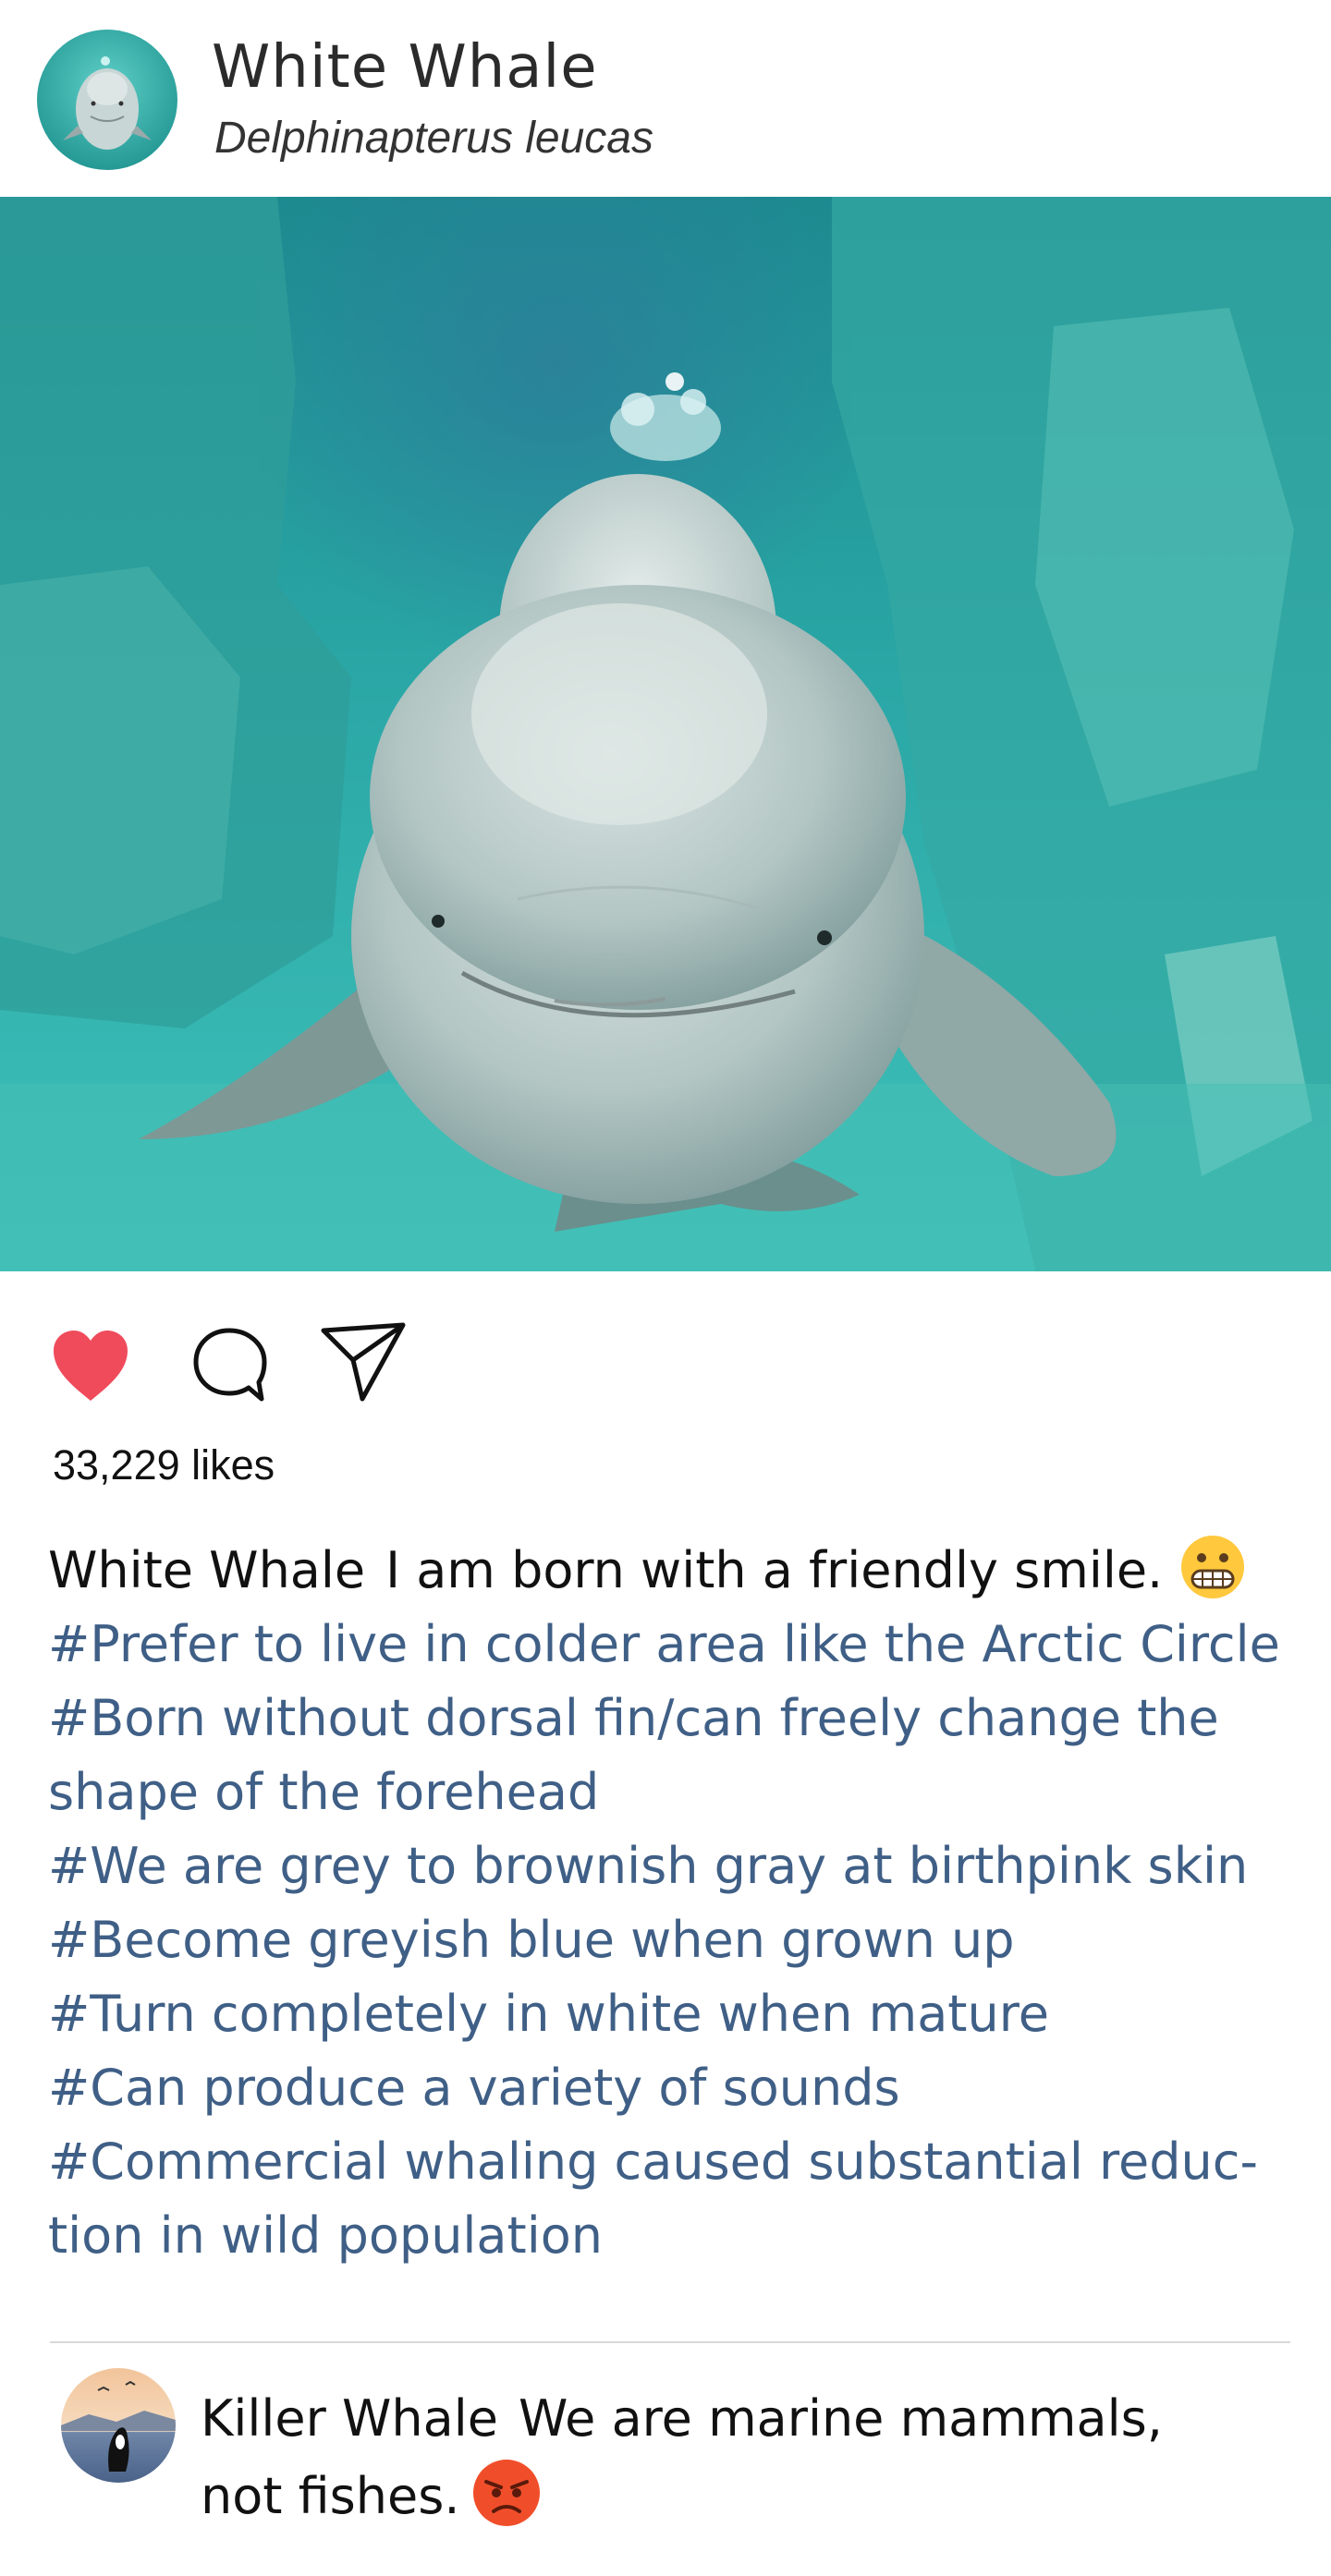 The width and height of the screenshot is (1331, 2576). Describe the element at coordinates (677, 1792) in the screenshot. I see `hashtag: shape of the forehead` at that location.